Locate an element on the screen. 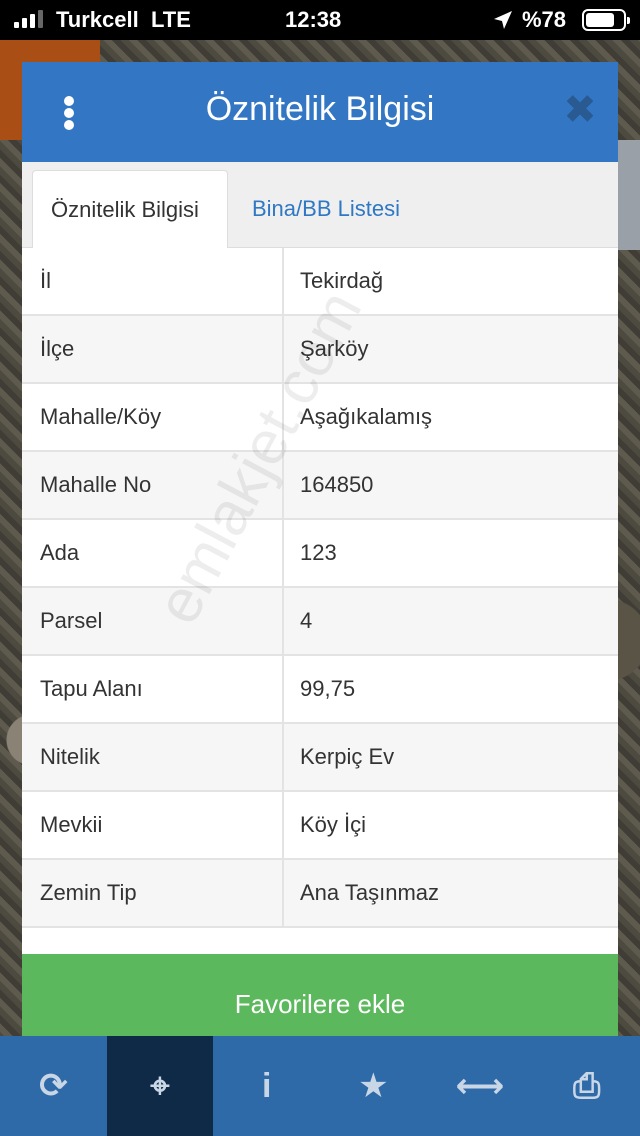  status-bar: Turkcell LTE 12:38 %78 is located at coordinates (320, 20).